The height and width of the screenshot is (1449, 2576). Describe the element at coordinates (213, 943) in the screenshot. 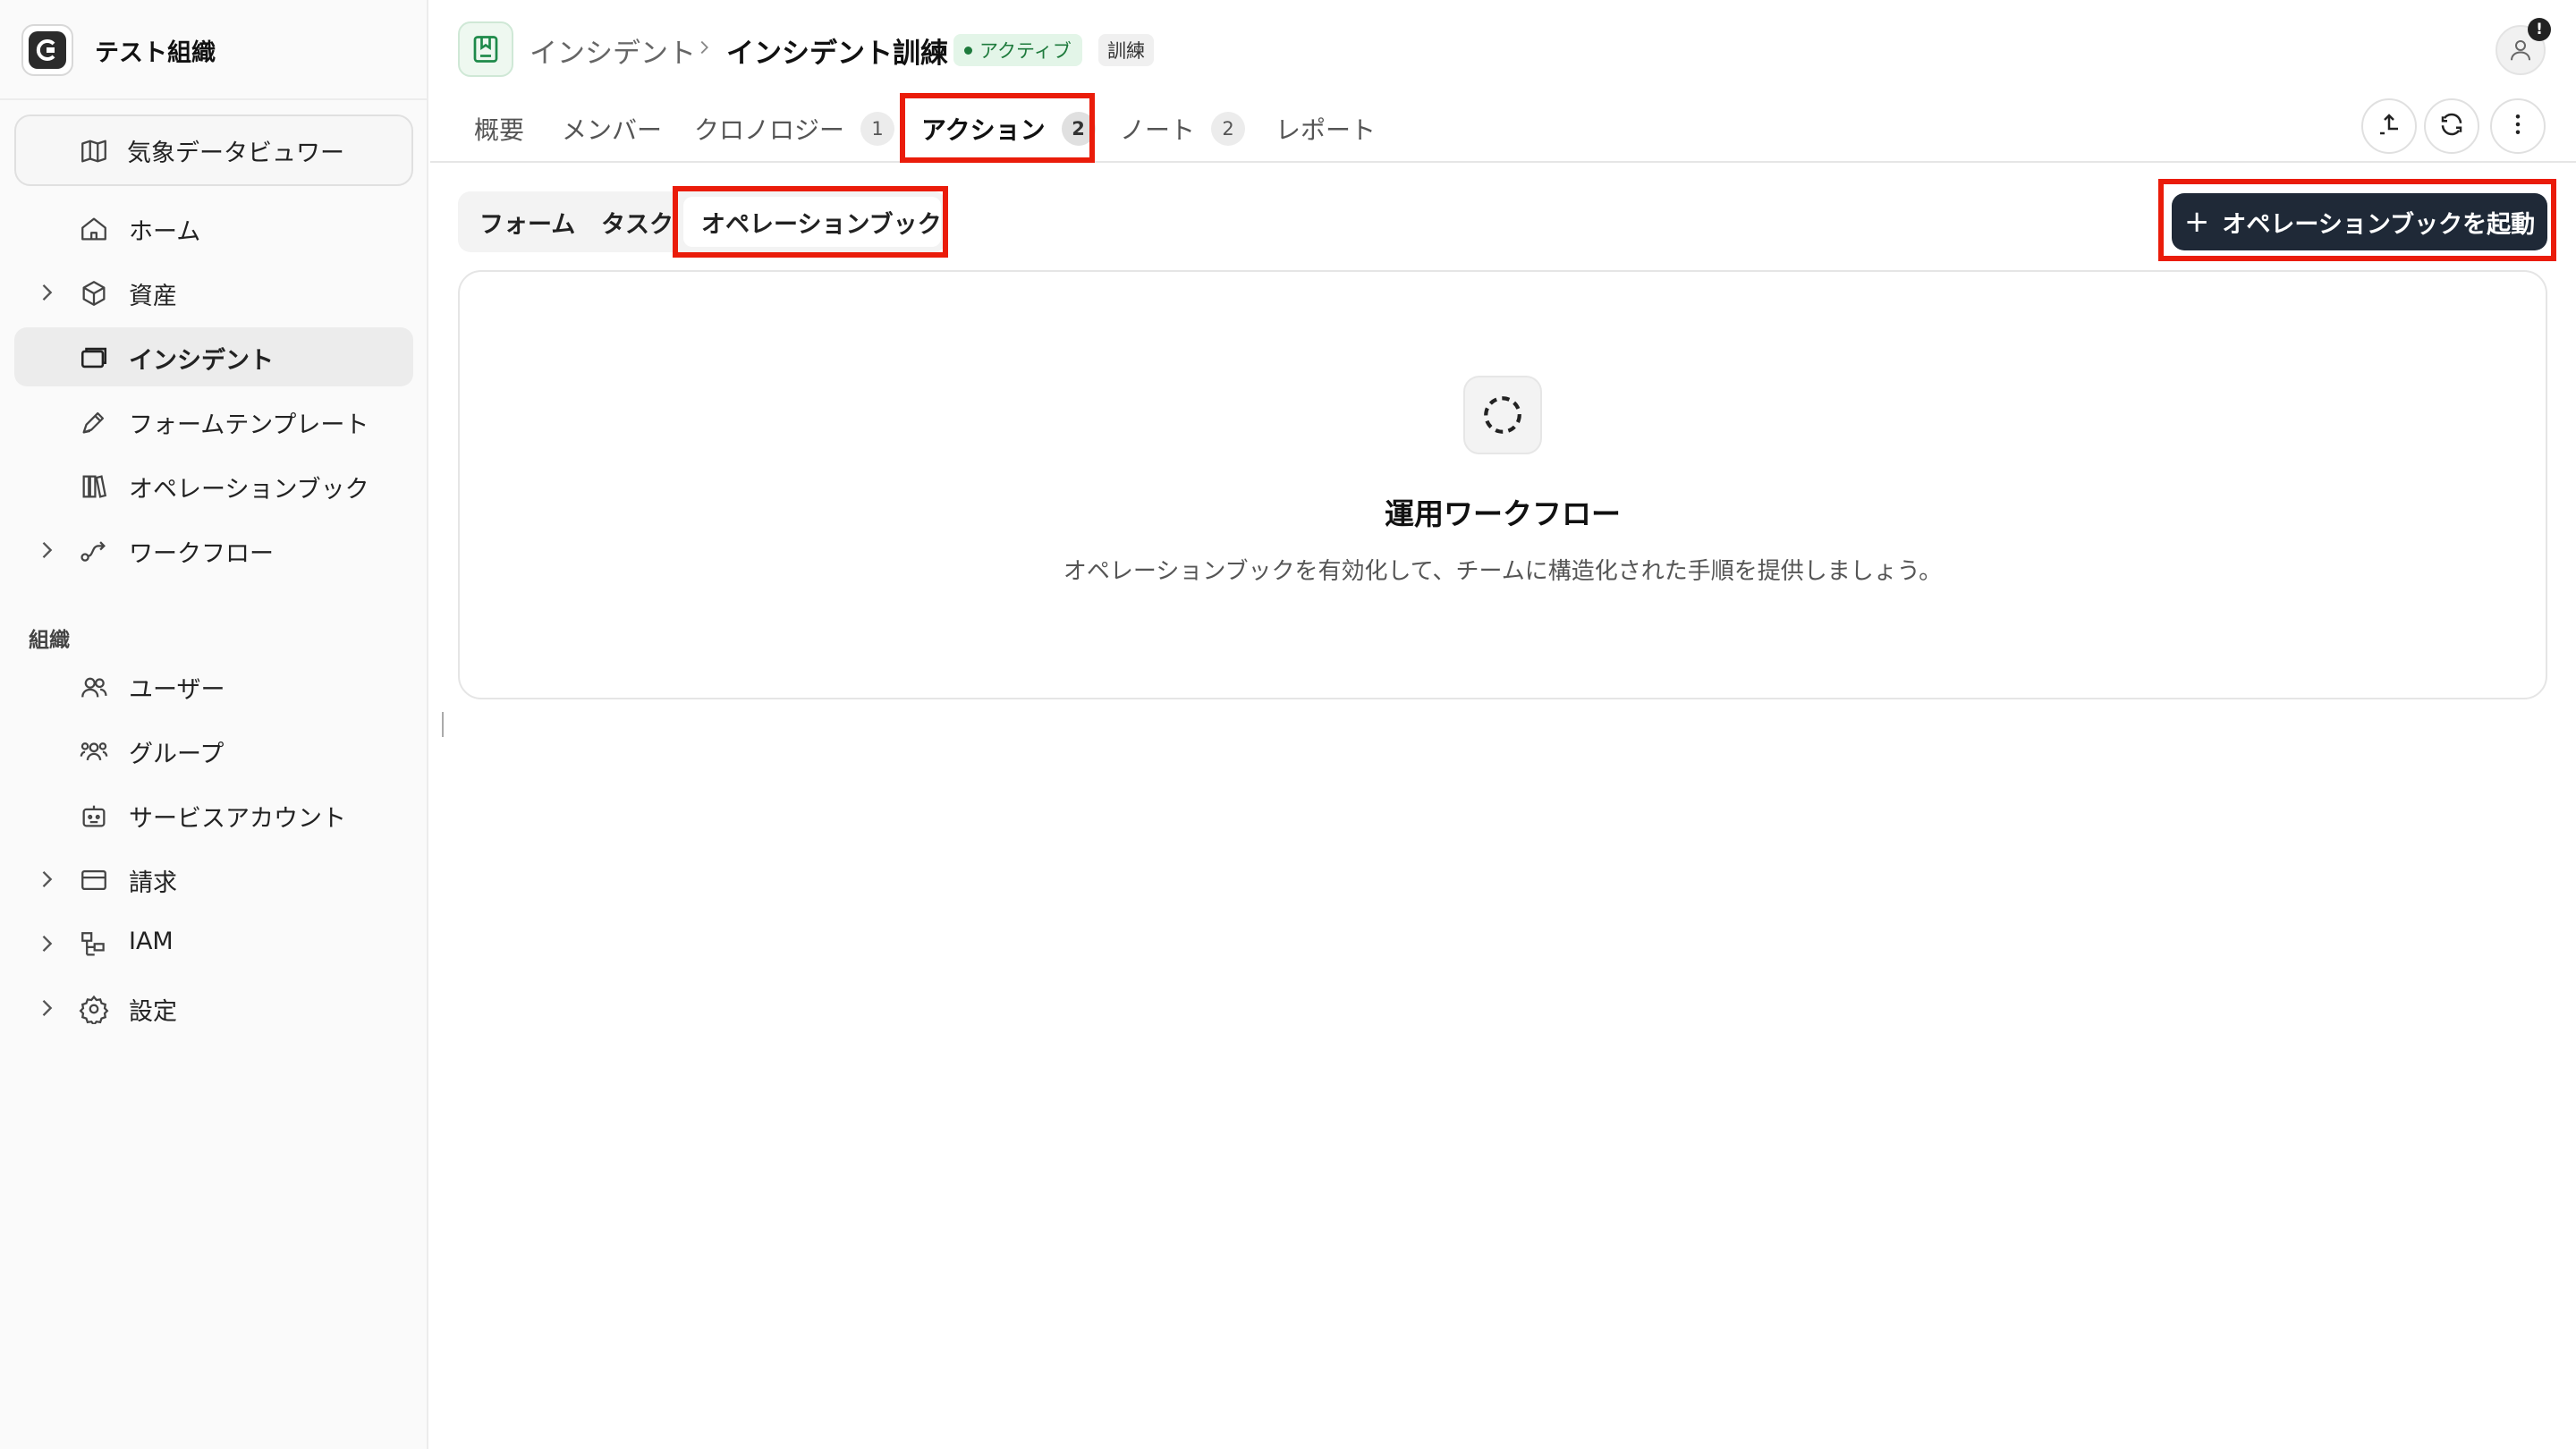

I see `sidebar-item-iam: IAM` at that location.